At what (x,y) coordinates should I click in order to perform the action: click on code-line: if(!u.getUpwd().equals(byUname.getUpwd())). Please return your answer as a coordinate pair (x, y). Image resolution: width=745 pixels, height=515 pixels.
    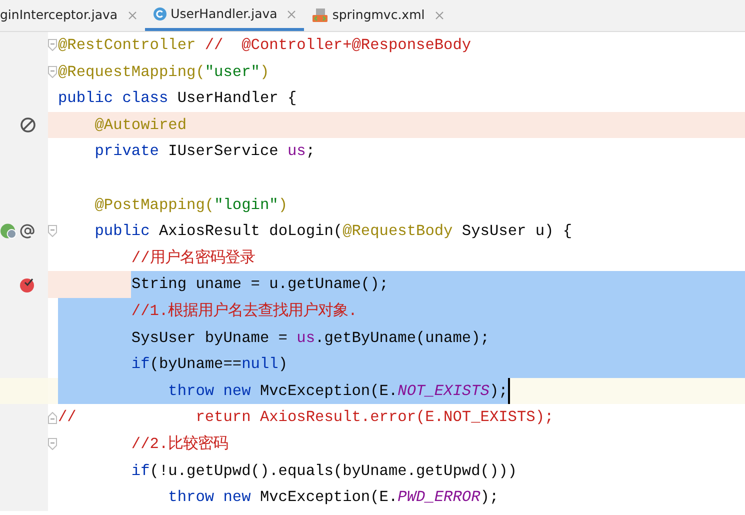
    Looking at the image, I should click on (323, 471).